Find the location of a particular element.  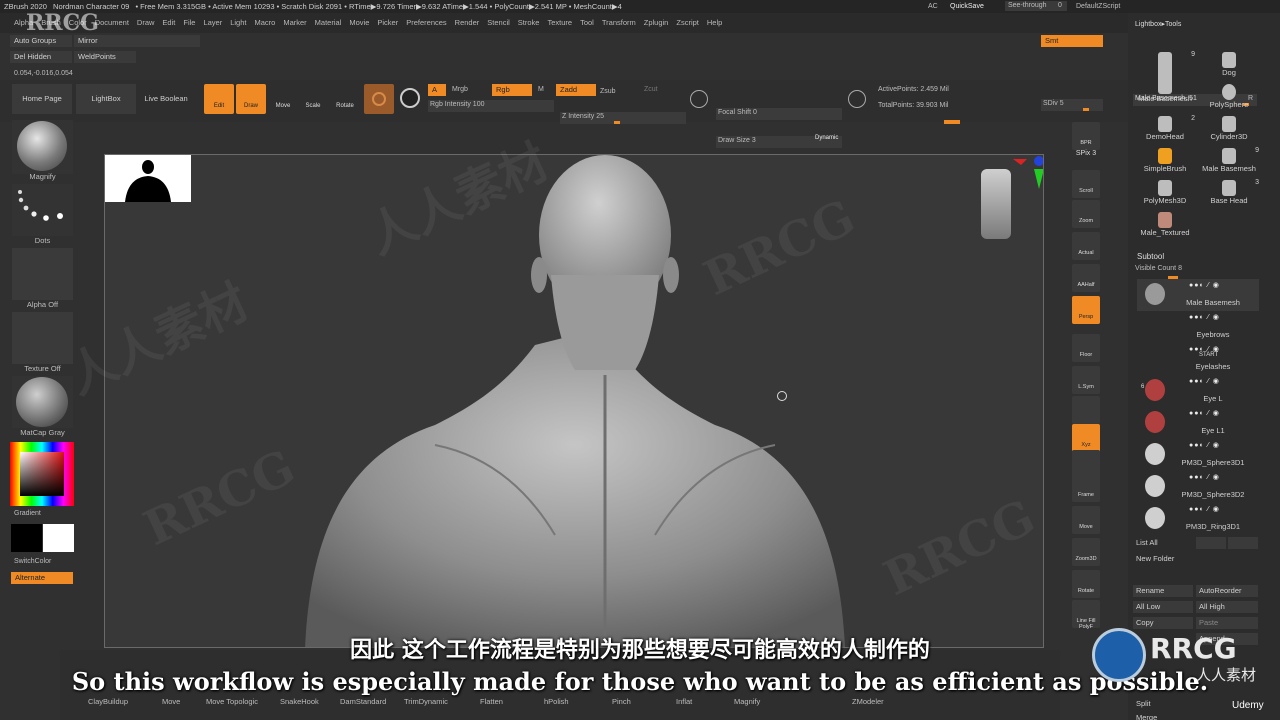

menu-item-layer: Layer is located at coordinates (212, 23).